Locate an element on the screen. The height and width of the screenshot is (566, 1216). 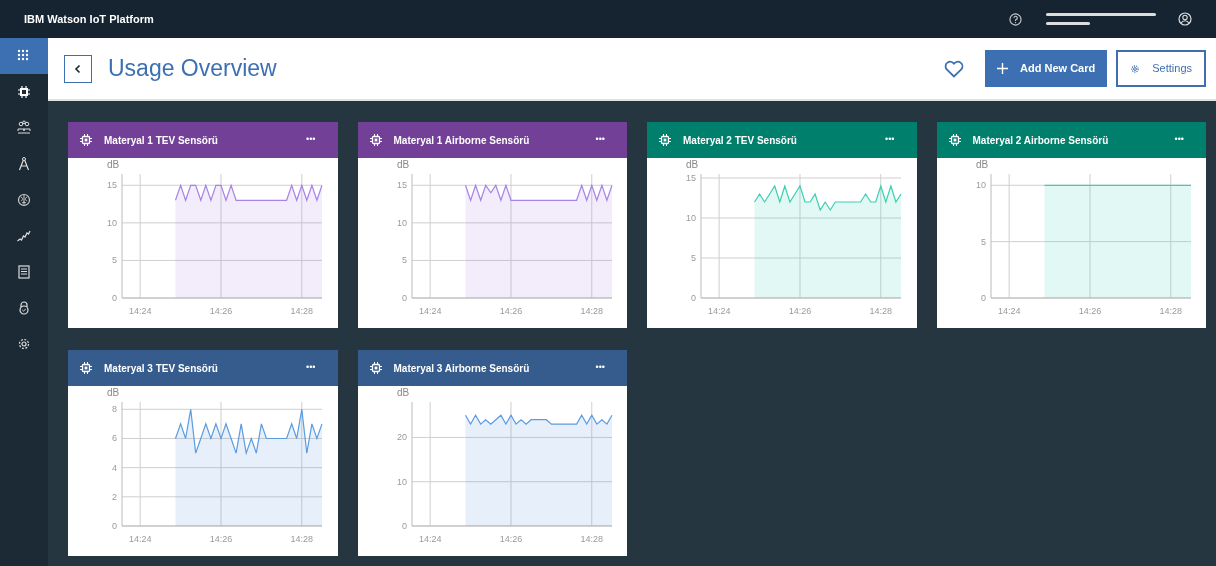
page-title: Usage Overview is located at coordinates (192, 69).